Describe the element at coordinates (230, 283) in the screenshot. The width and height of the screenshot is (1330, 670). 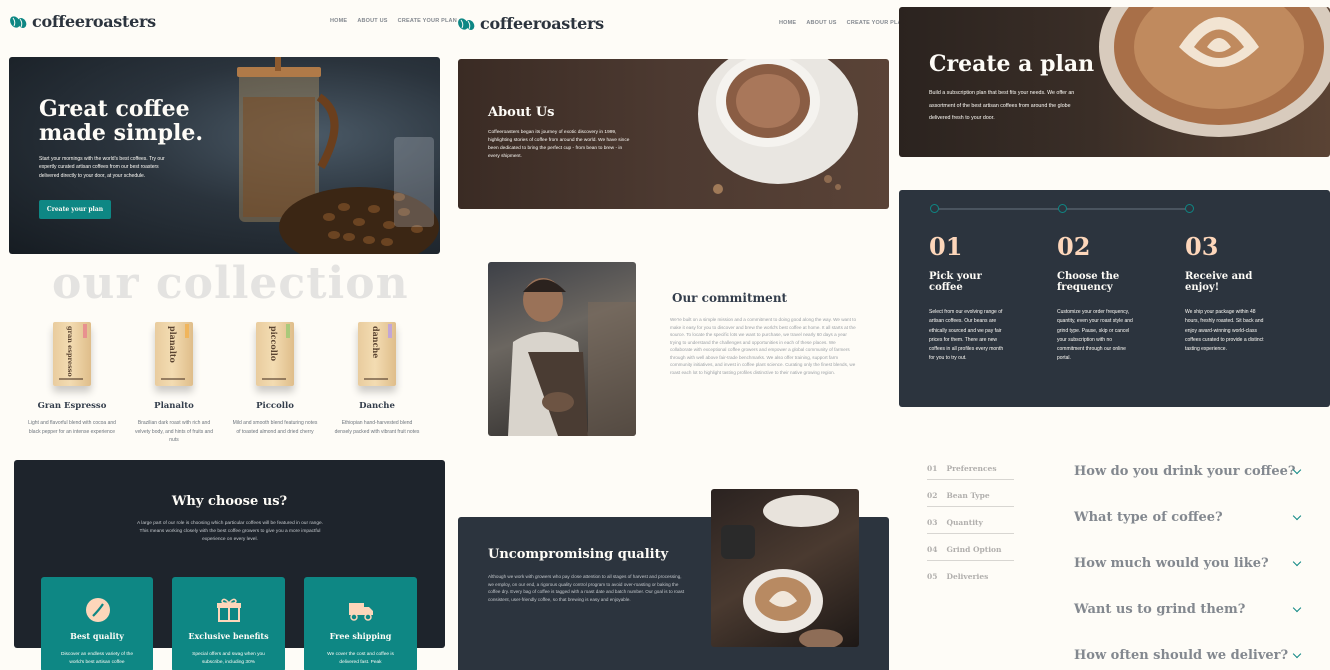
I see `collection-heading: our collection` at that location.